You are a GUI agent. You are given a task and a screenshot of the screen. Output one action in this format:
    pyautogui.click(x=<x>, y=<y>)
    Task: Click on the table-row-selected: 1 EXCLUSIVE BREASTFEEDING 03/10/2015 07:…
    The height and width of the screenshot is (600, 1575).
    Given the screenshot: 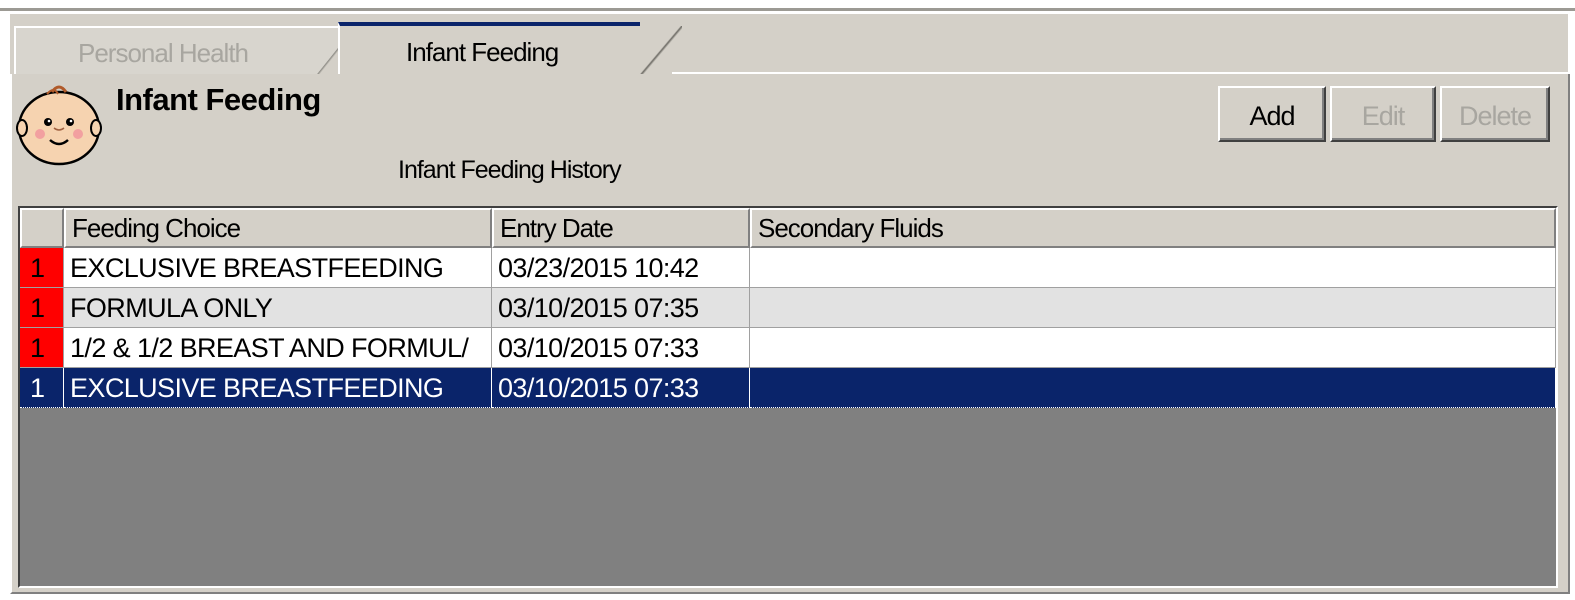 What is the action you would take?
    pyautogui.click(x=788, y=388)
    